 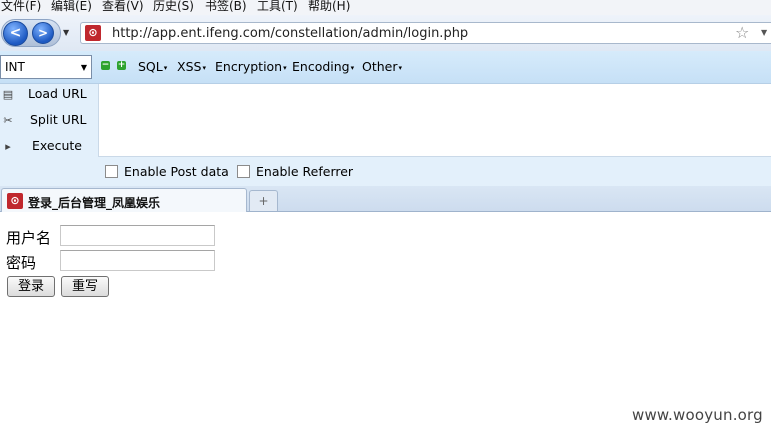 I want to click on enable-post-data-label: Enable Post data, so click(x=176, y=171).